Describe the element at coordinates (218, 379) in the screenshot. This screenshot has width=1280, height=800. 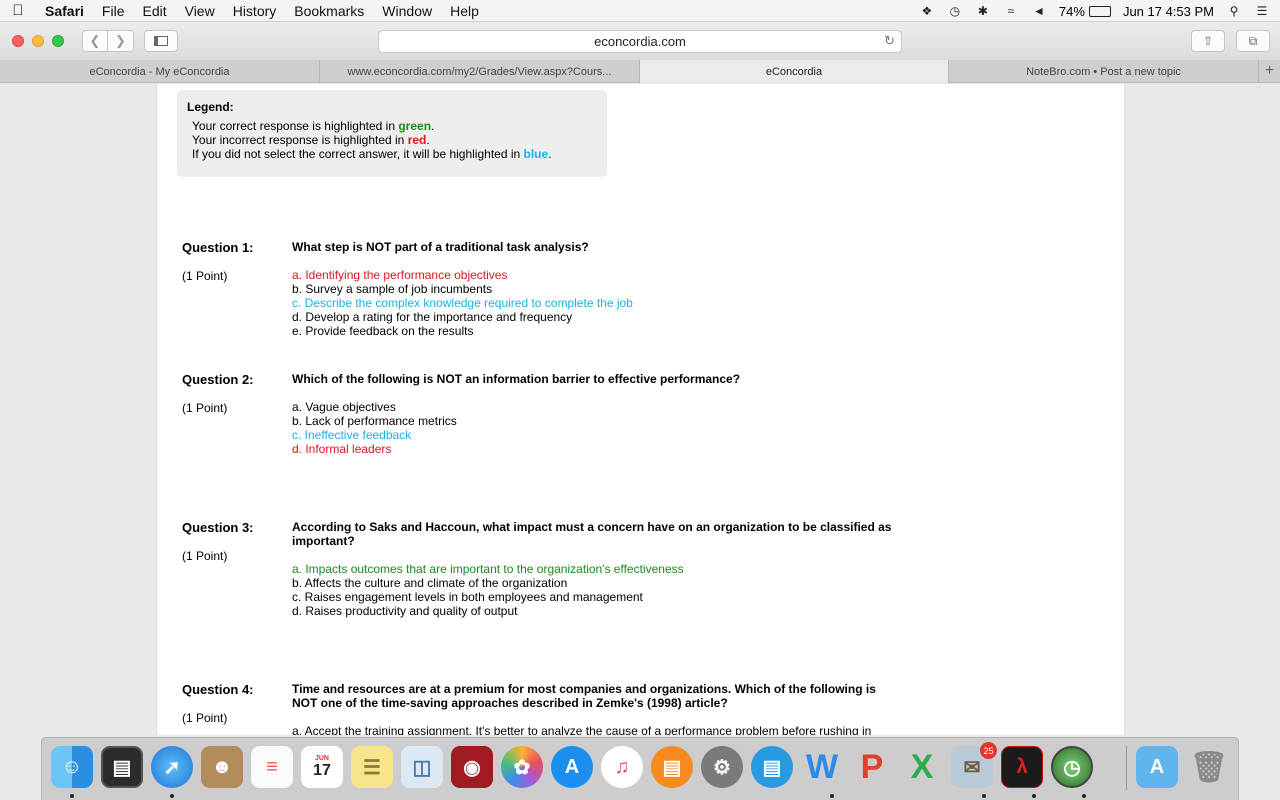
I see `question-label: Question 2:` at that location.